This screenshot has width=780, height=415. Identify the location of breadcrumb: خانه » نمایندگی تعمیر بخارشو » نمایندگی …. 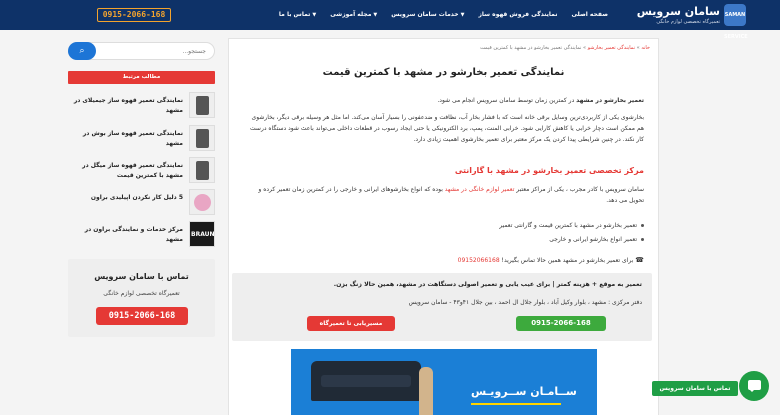
(565, 48).